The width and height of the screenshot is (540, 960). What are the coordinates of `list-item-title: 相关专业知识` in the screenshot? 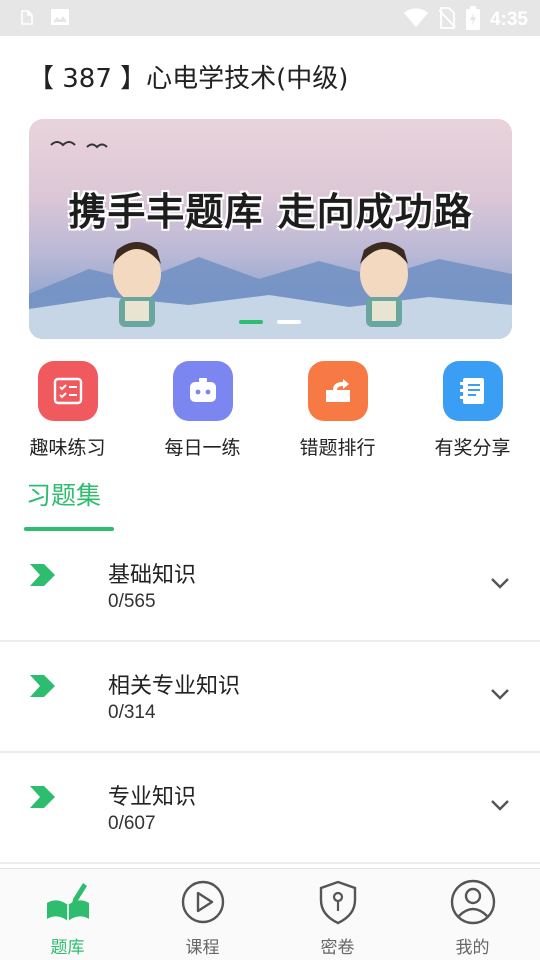 It's located at (174, 686).